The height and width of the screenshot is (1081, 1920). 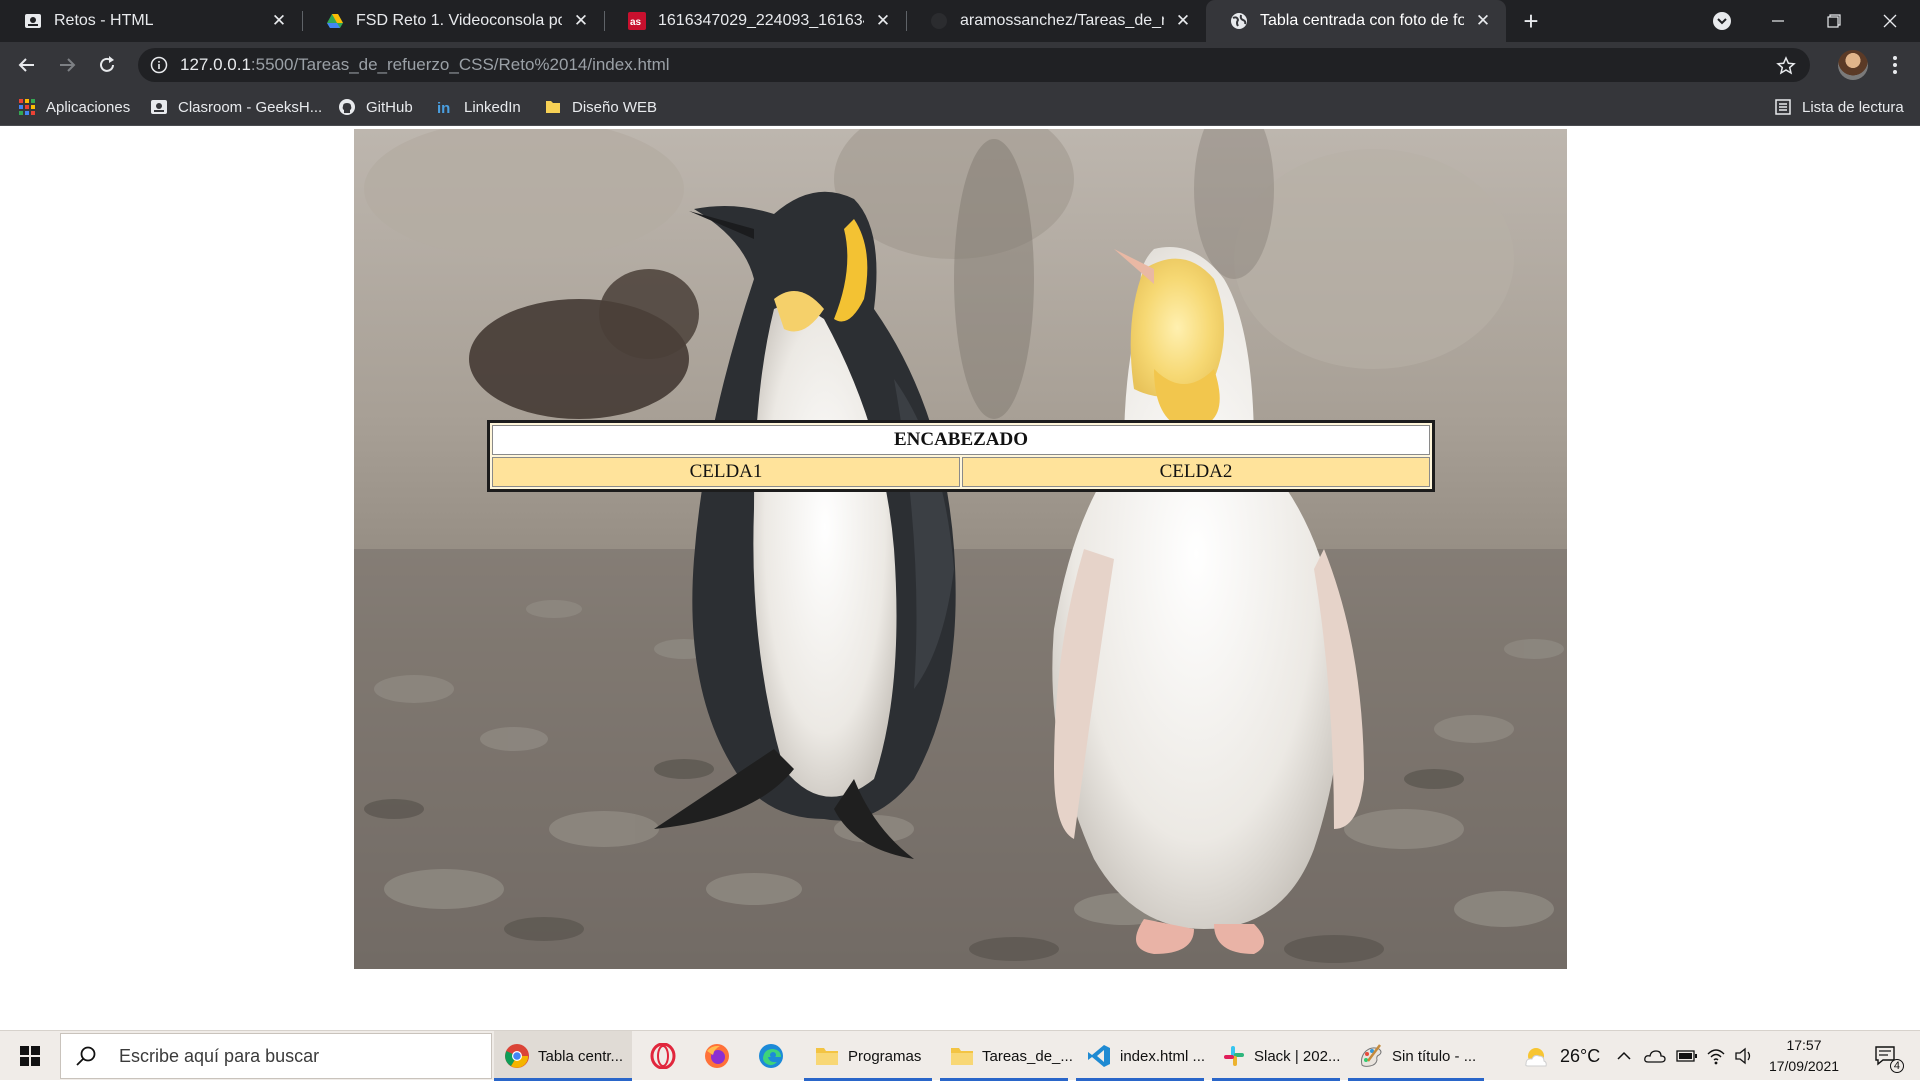 I want to click on taskbar-edge, so click(x=771, y=1056).